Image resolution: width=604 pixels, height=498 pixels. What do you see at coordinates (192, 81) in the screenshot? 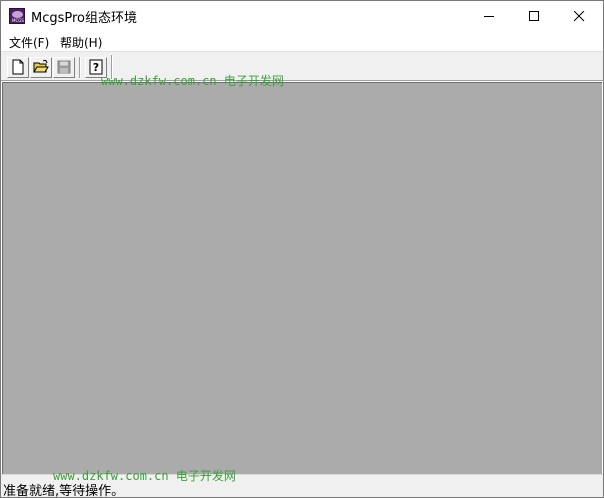
I see `watermark-top: www.dzkfw.com.cn 电子开发网` at bounding box center [192, 81].